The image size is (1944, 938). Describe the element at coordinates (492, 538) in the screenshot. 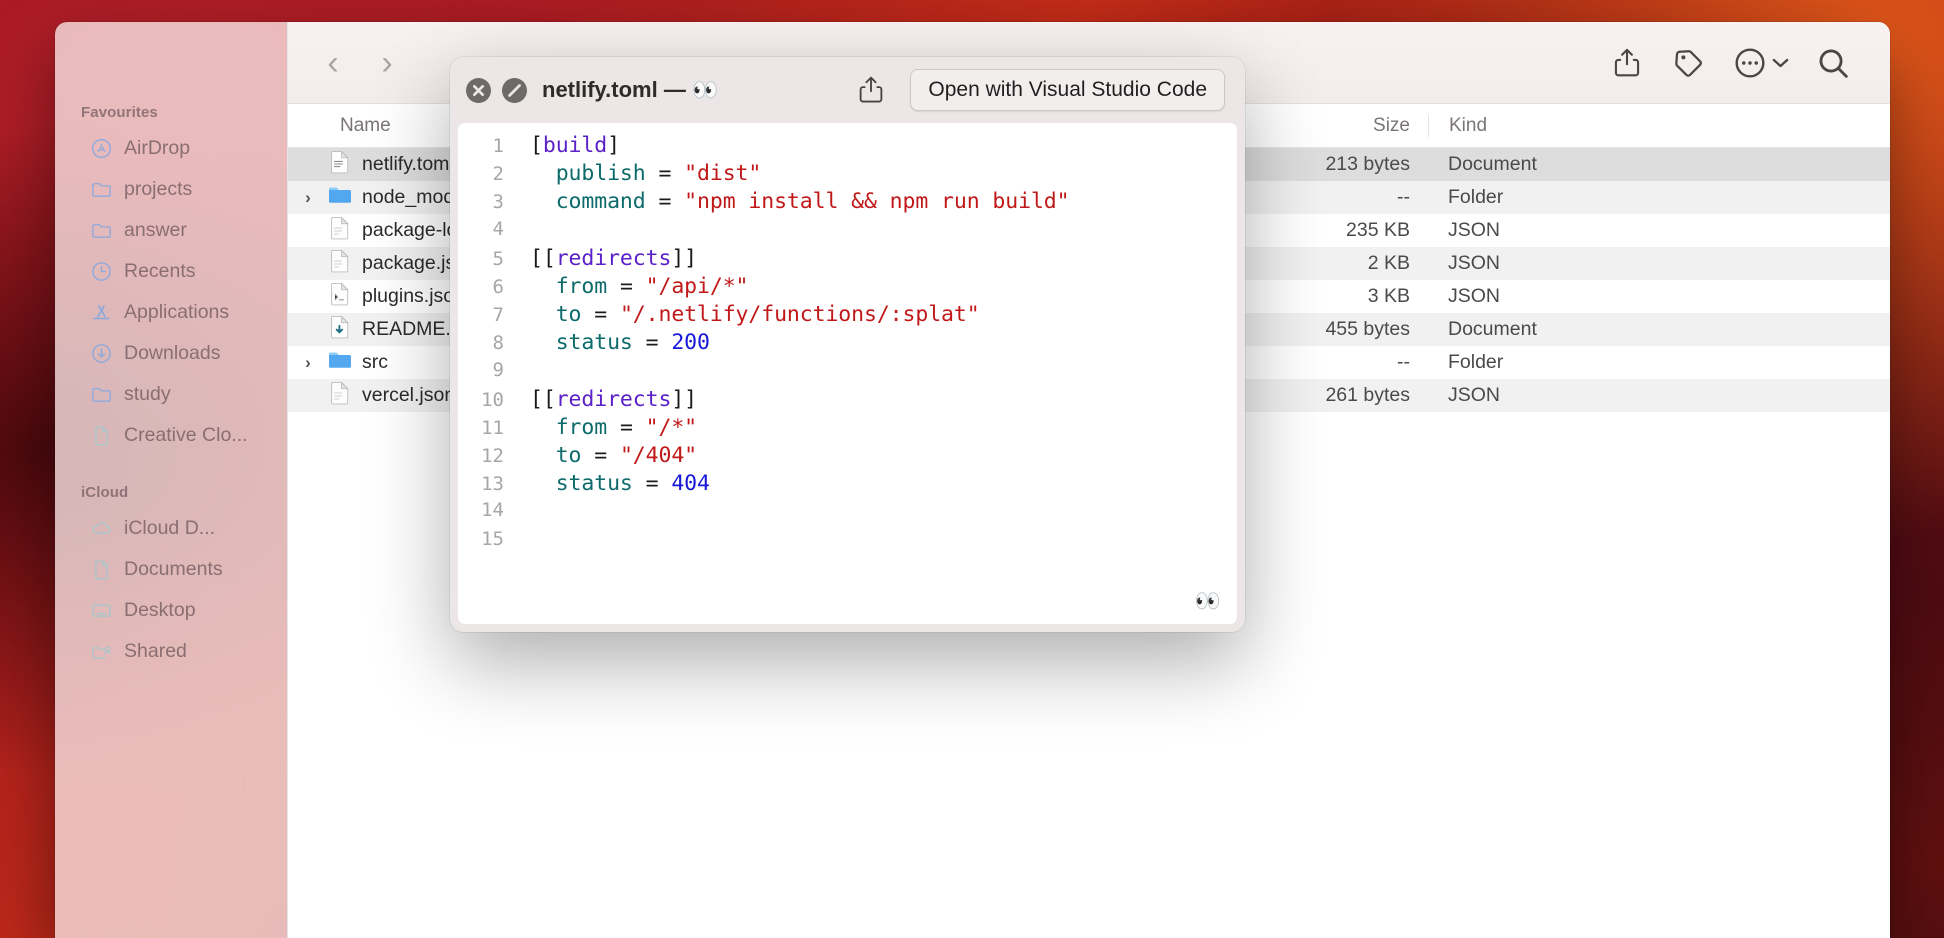

I see `line-number: 15` at that location.